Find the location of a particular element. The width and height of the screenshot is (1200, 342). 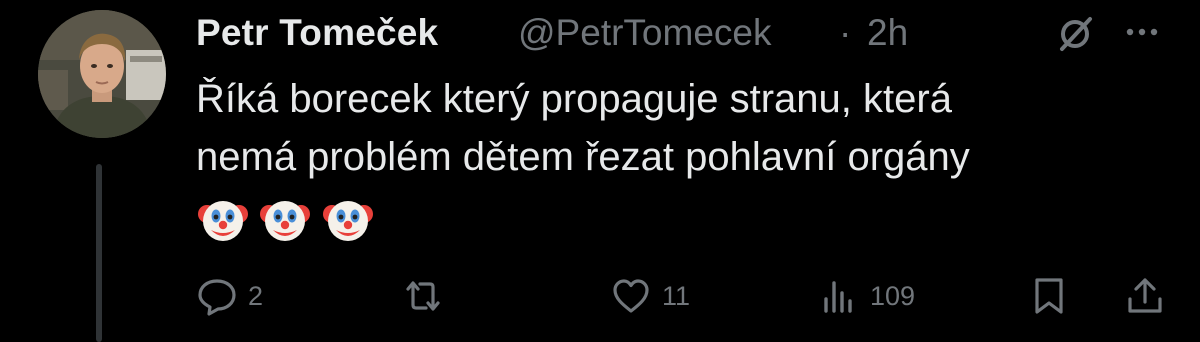

views-count: 109 is located at coordinates (893, 295).